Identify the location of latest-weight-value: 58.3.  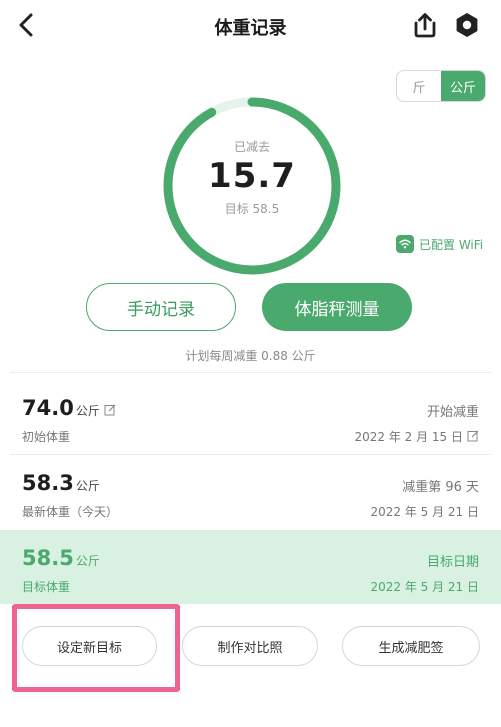
(48, 483).